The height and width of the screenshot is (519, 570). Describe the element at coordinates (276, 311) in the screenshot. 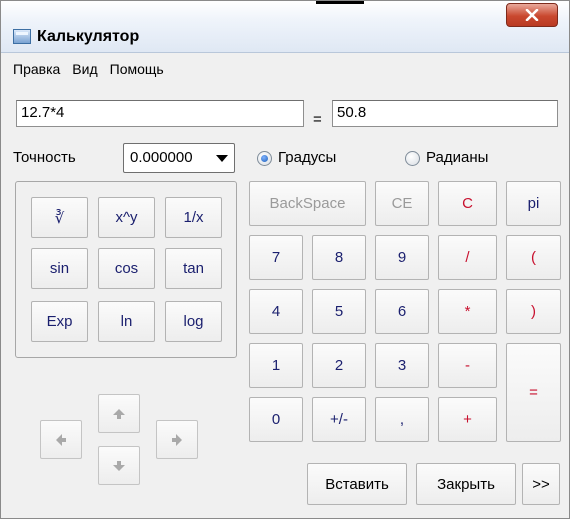

I see `digit-4-button: 4` at that location.